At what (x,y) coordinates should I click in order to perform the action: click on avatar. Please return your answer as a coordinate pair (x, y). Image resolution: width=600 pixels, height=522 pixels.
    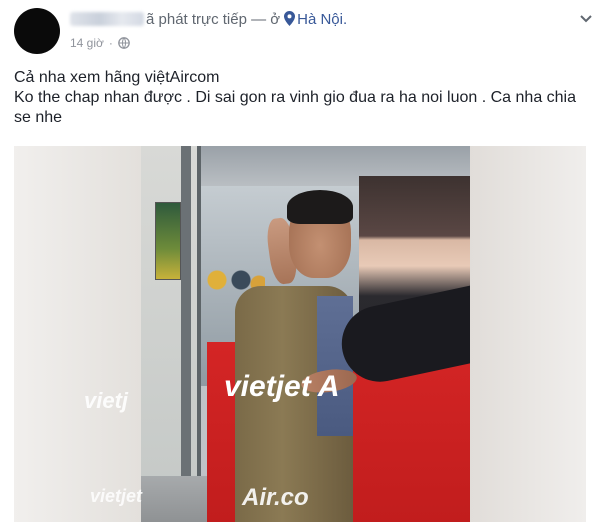
    Looking at the image, I should click on (37, 31).